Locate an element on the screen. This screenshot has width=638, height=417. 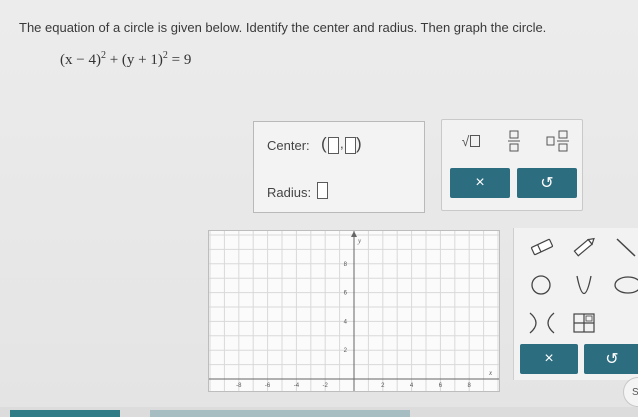
equation-term-x: (x − 4) is located at coordinates (80, 60).